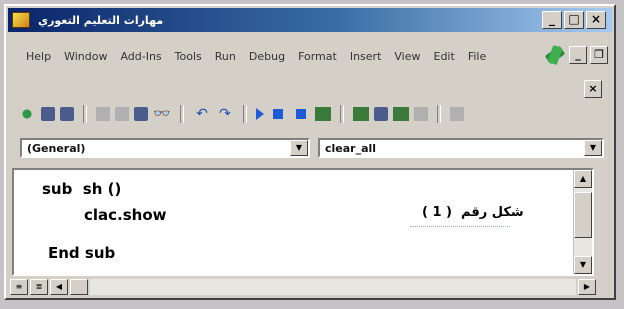 The width and height of the screenshot is (624, 309). I want to click on menu-item: Edit, so click(444, 56).